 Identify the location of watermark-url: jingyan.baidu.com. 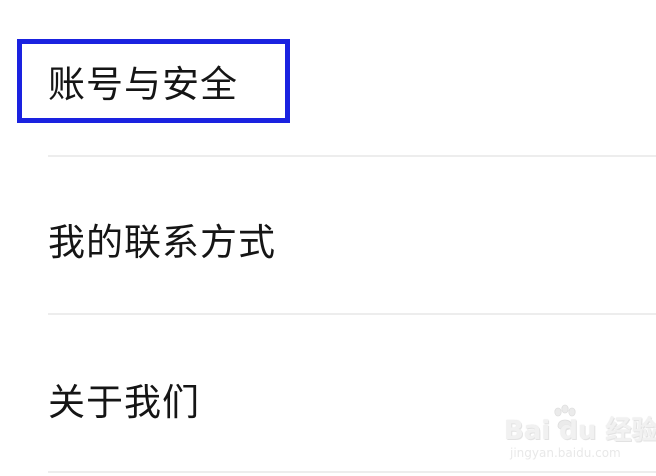
(565, 453).